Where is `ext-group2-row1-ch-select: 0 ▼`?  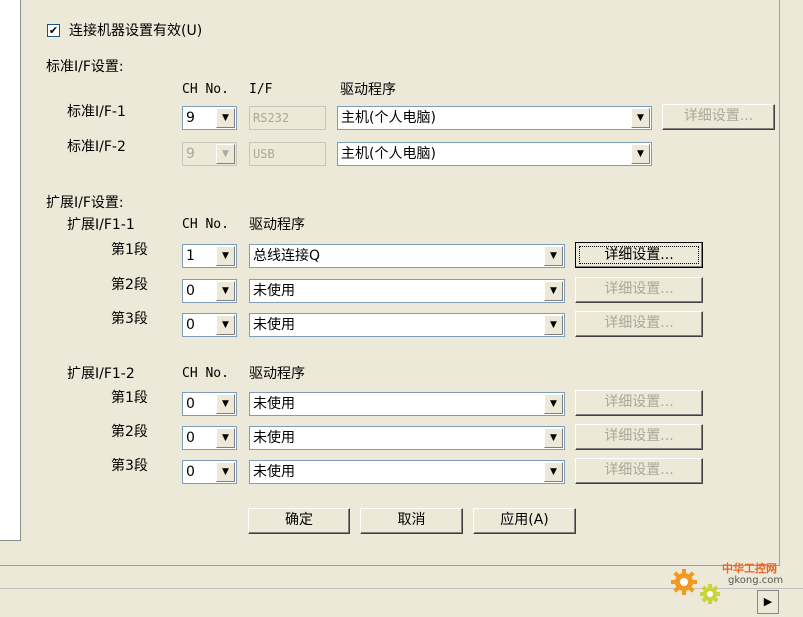 ext-group2-row1-ch-select: 0 ▼ is located at coordinates (209, 404).